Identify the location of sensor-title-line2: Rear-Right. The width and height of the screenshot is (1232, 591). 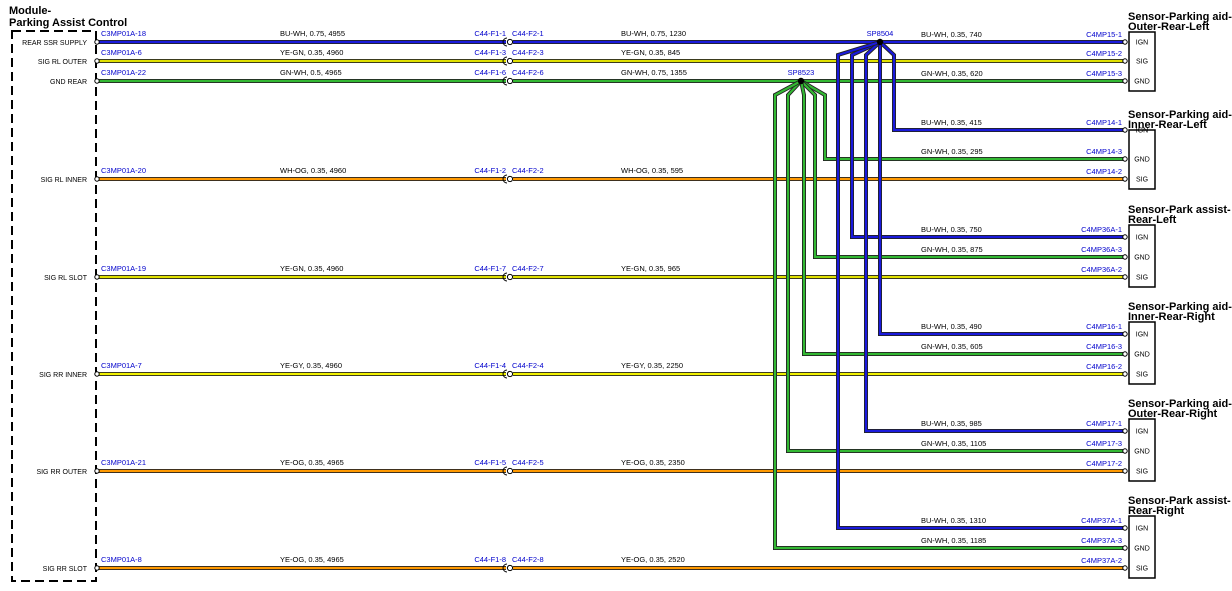
(1156, 511).